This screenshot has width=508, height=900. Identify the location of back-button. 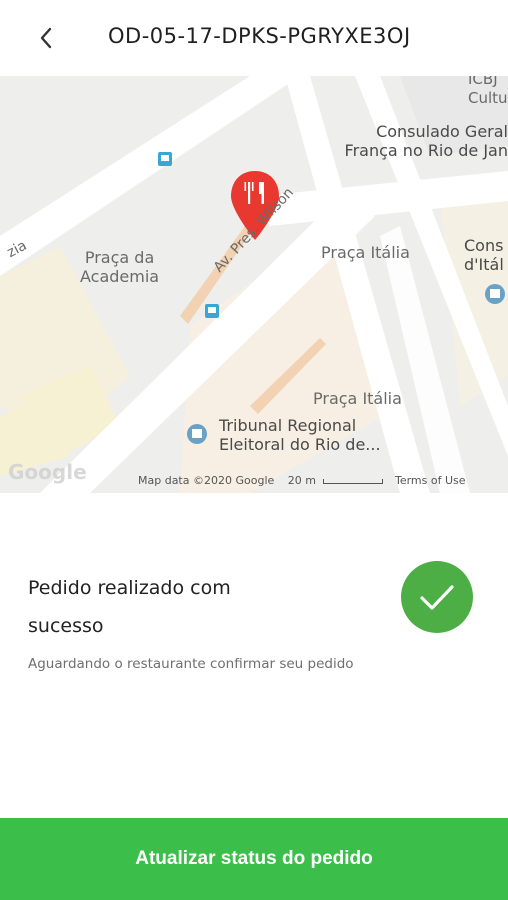
(49, 38).